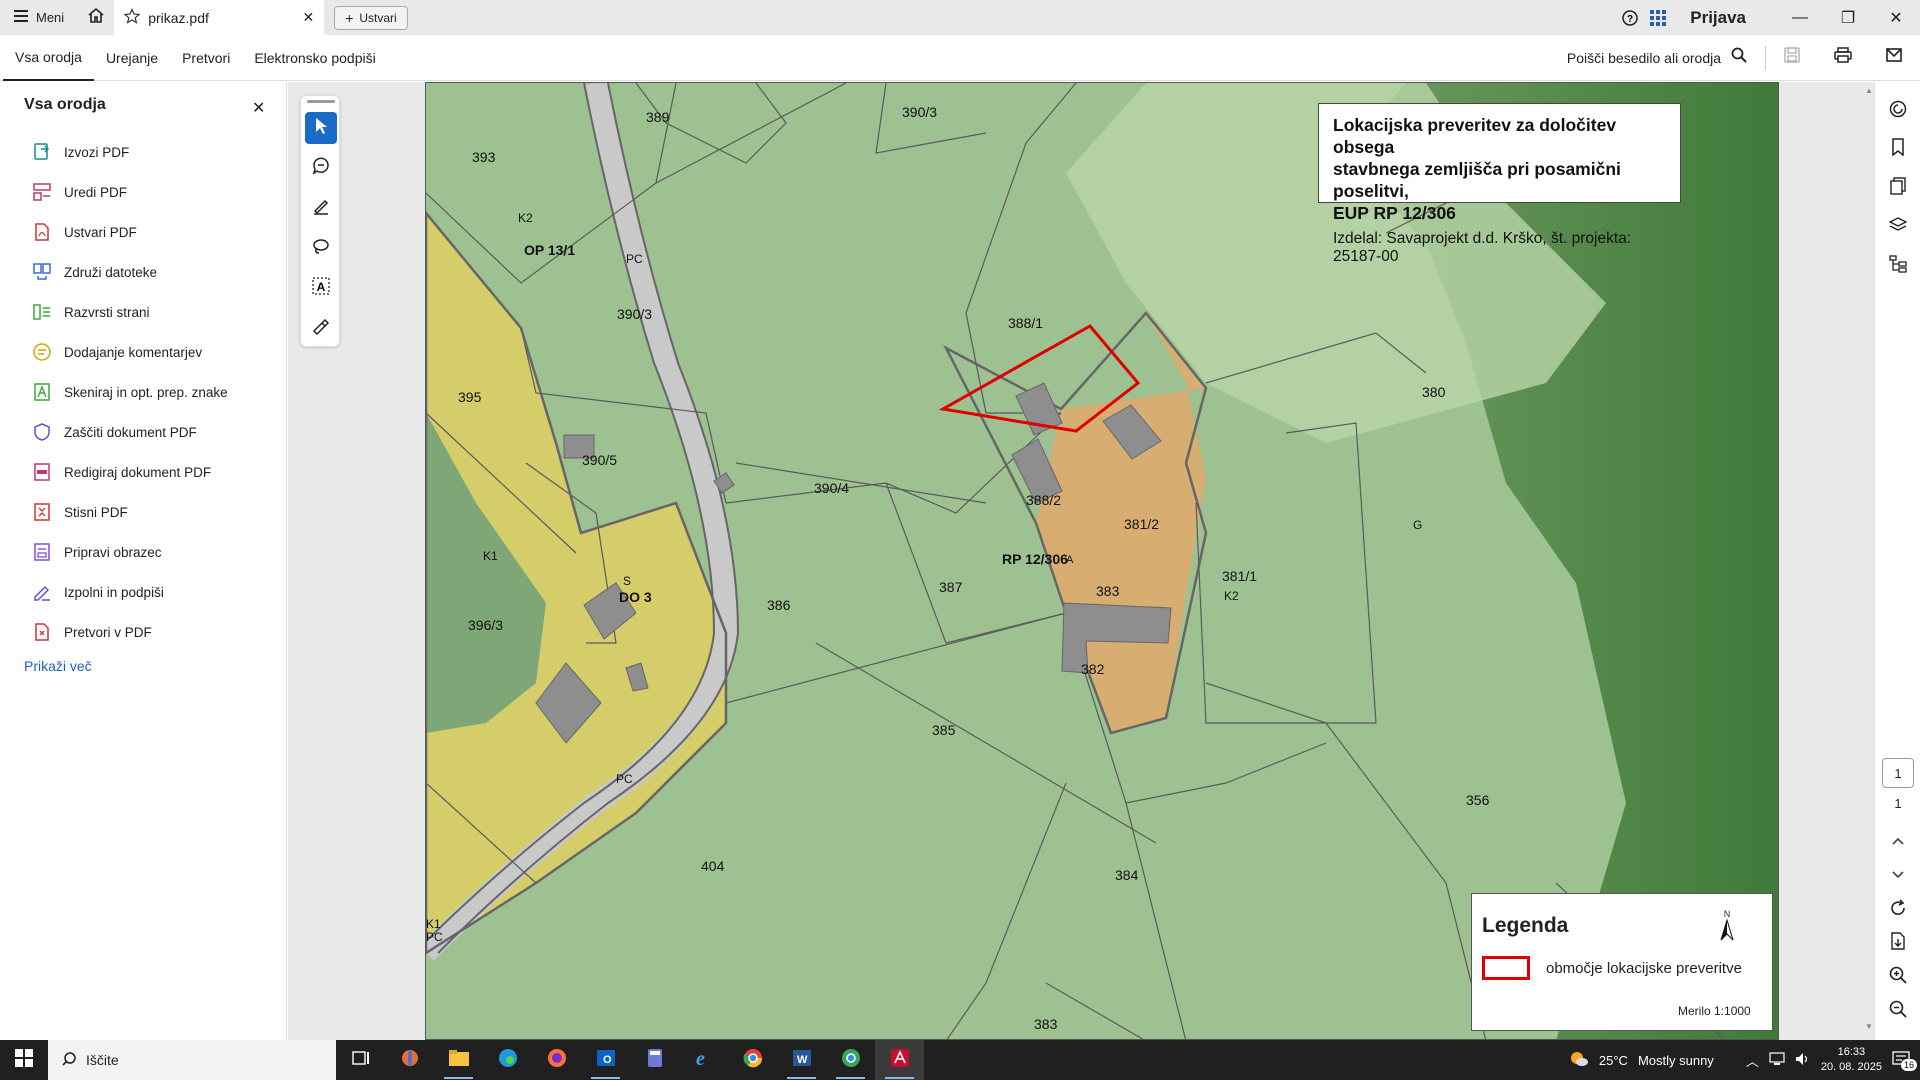 The height and width of the screenshot is (1080, 1920). I want to click on taskbar-app-firefox, so click(556, 1060).